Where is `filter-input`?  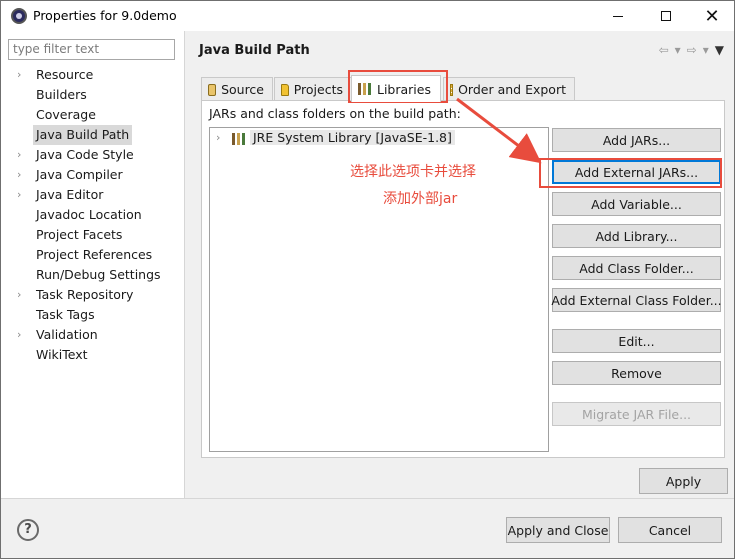 filter-input is located at coordinates (91, 49).